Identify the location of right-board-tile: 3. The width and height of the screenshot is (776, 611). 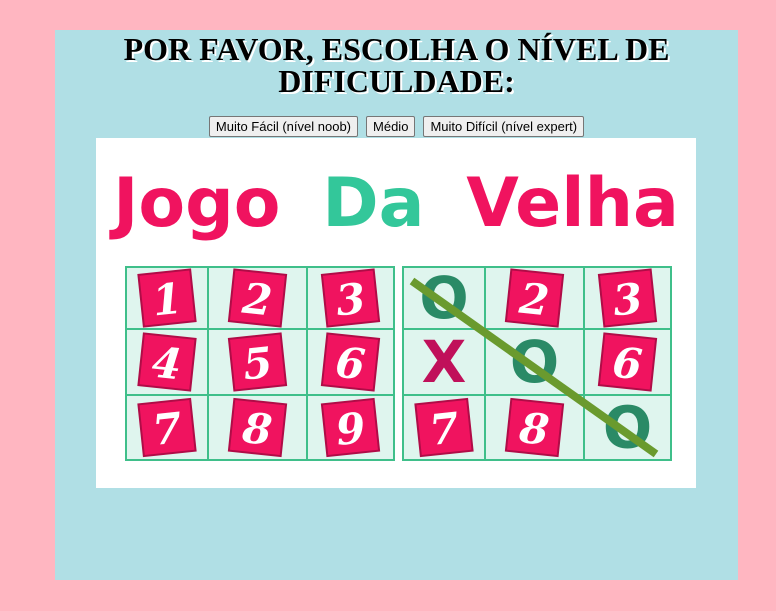
(627, 298).